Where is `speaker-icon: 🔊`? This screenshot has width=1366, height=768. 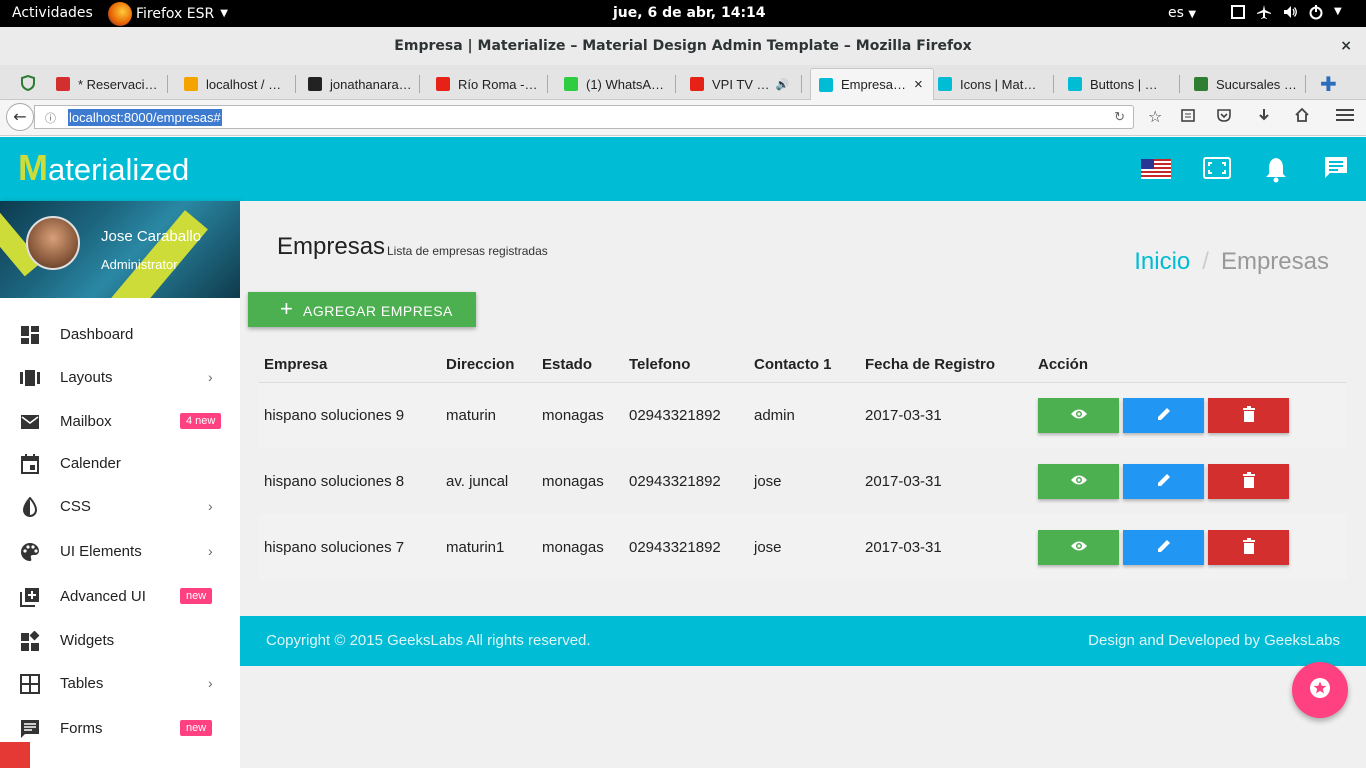
speaker-icon: 🔊 is located at coordinates (783, 84).